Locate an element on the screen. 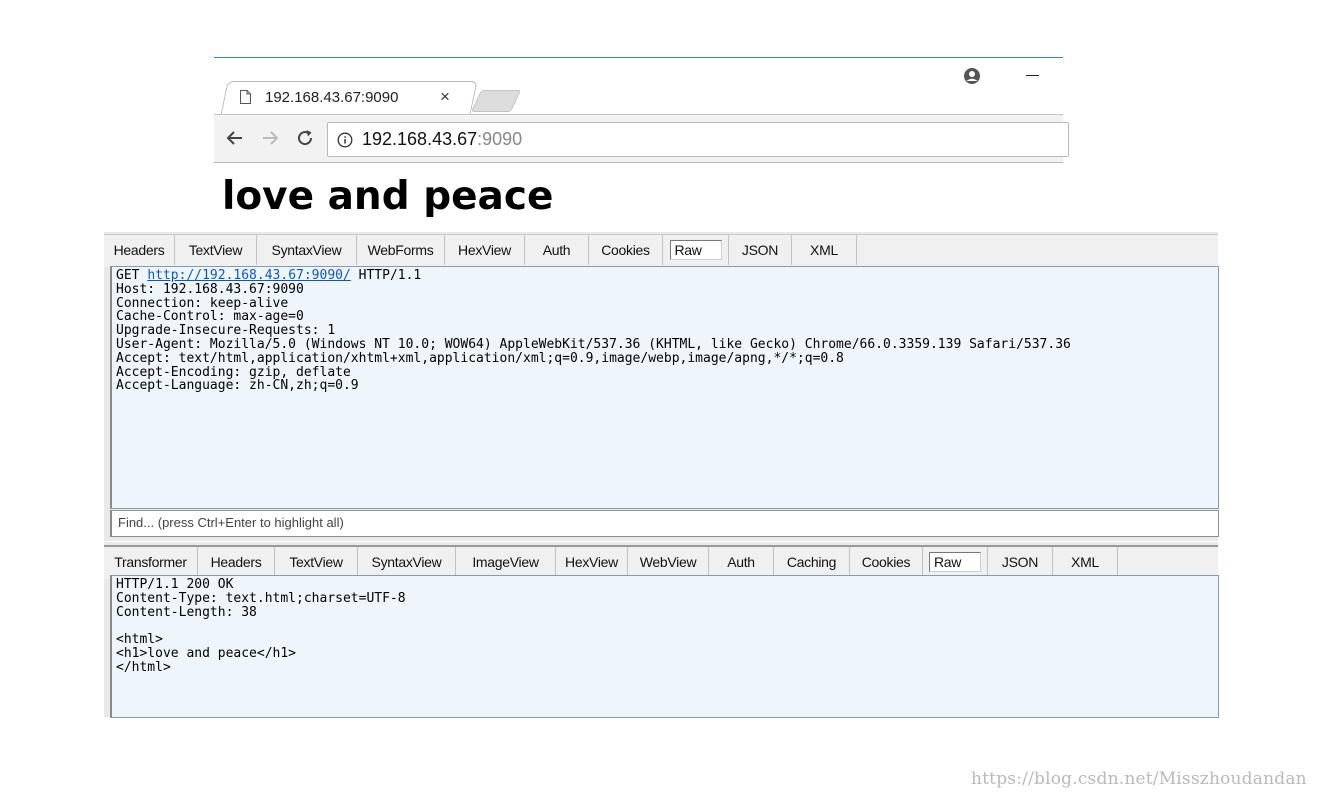 Image resolution: width=1342 pixels, height=800 pixels. address-bar: 192.168.43.67:9090 is located at coordinates (698, 139).